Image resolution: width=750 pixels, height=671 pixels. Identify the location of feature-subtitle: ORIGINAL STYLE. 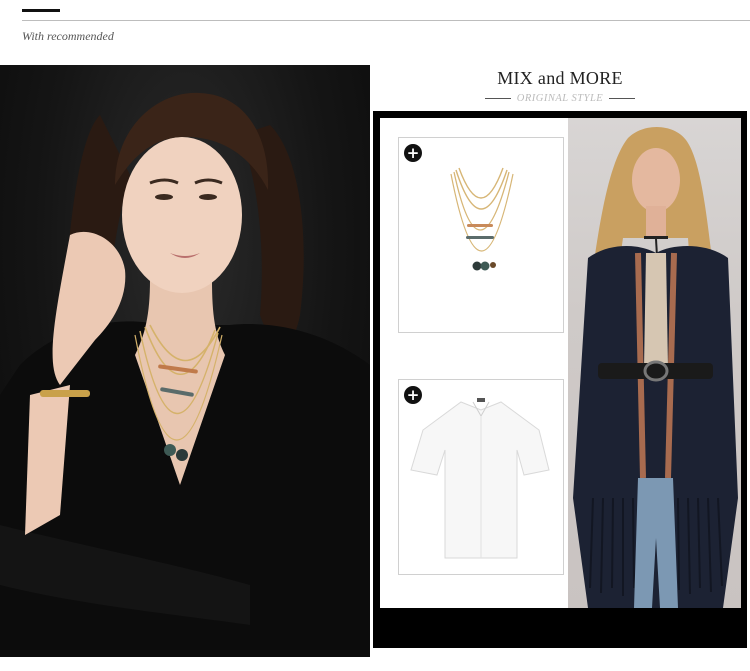
(560, 98).